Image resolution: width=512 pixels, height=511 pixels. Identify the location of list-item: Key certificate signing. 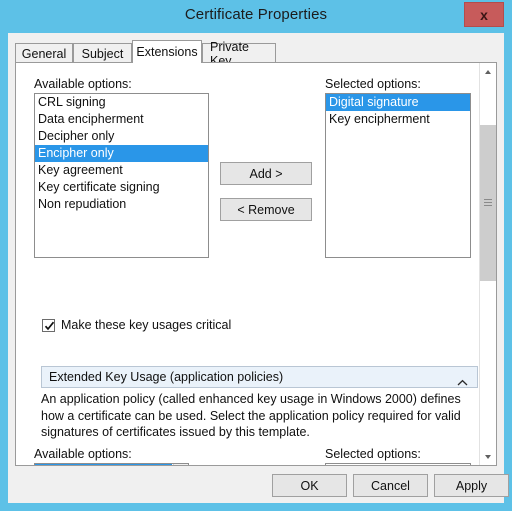
(121, 187).